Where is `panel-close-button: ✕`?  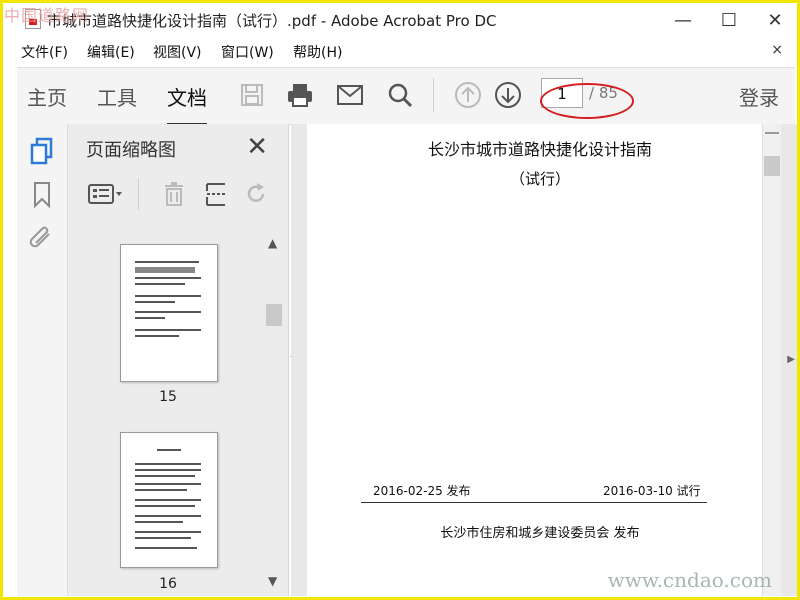 panel-close-button: ✕ is located at coordinates (257, 147).